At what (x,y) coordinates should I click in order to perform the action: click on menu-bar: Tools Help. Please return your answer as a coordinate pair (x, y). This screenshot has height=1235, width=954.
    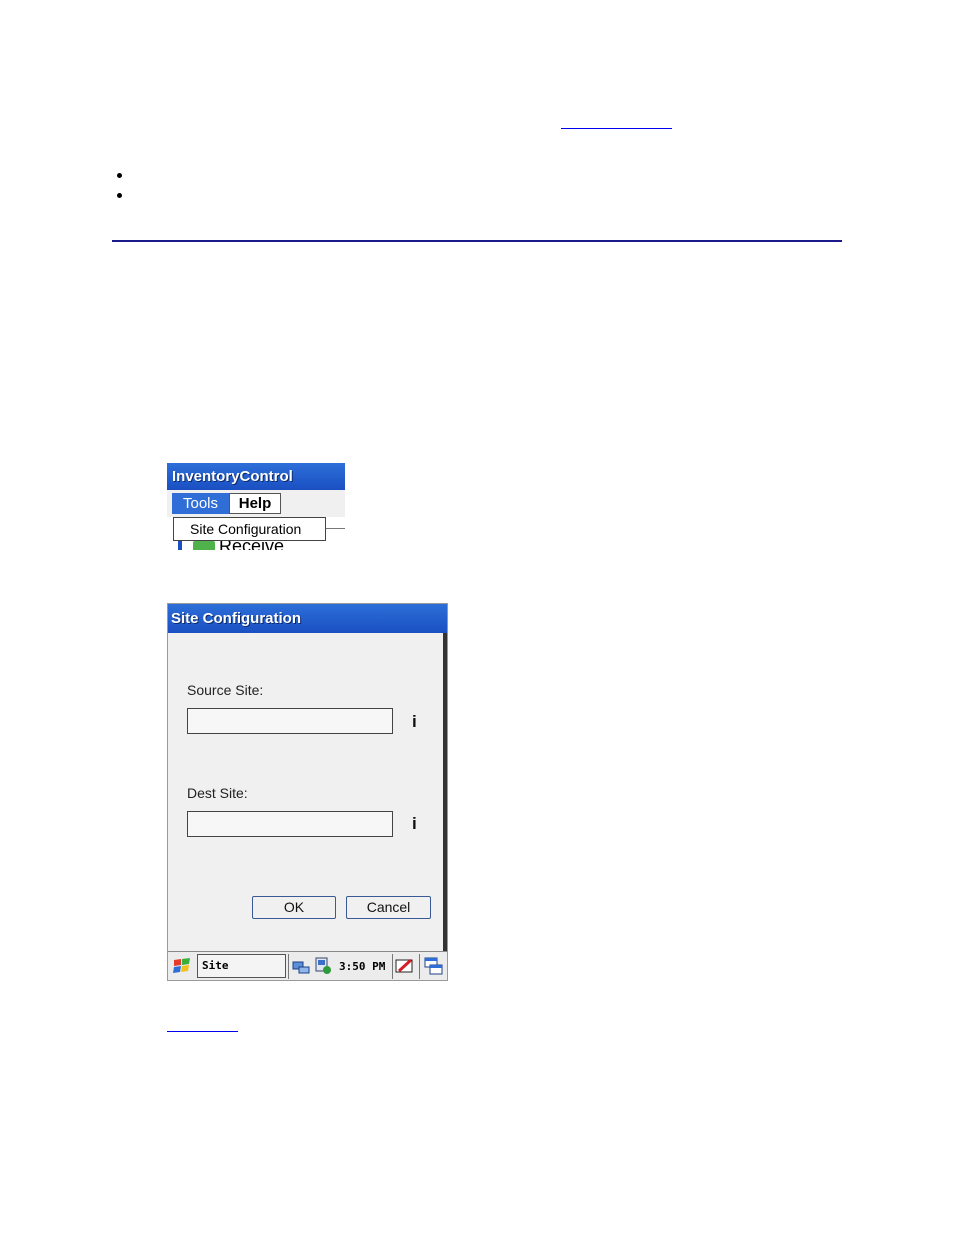
    Looking at the image, I should click on (256, 503).